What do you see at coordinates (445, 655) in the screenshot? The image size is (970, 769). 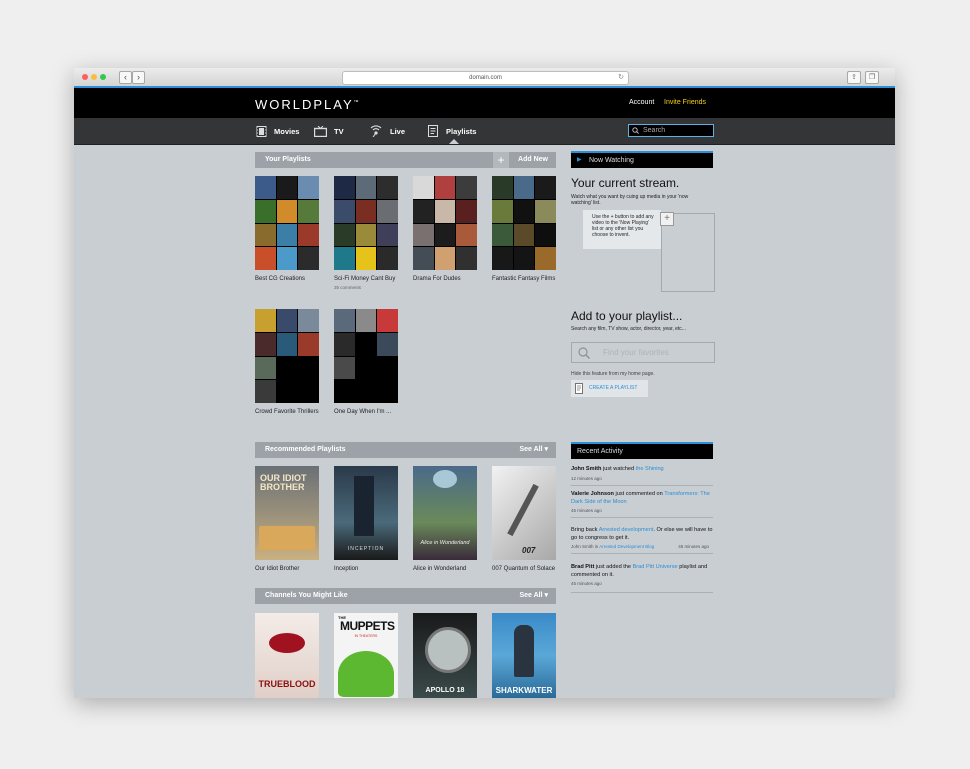 I see `channel-apollo-18: APOLLO 18` at bounding box center [445, 655].